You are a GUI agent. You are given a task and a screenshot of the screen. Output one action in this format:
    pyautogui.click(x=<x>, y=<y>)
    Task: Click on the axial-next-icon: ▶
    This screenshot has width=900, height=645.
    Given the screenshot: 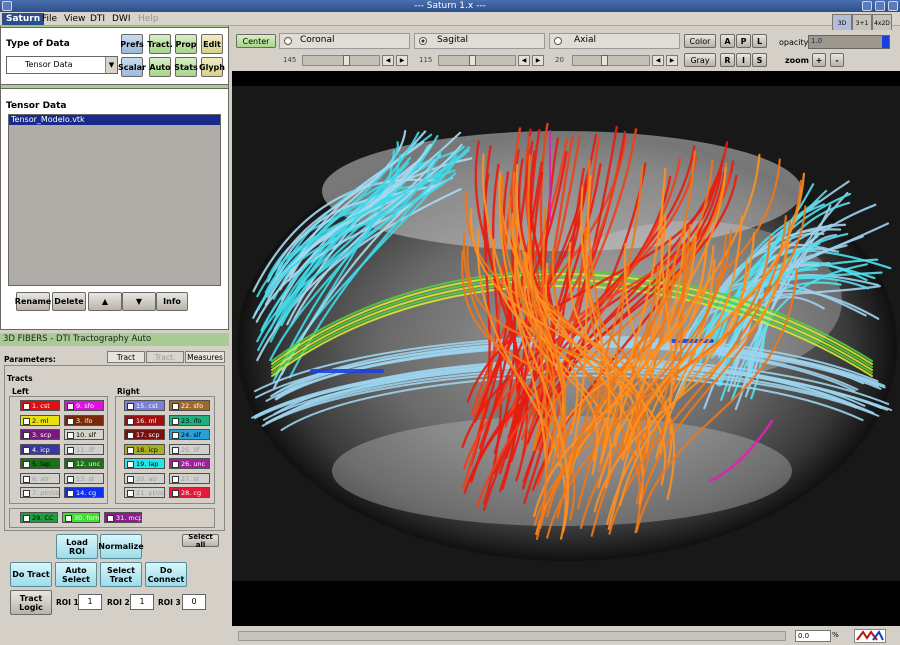 What is the action you would take?
    pyautogui.click(x=672, y=60)
    